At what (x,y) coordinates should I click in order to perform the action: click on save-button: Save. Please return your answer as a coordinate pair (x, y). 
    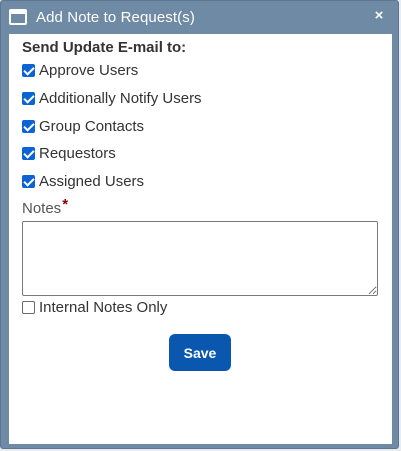
    Looking at the image, I should click on (200, 352).